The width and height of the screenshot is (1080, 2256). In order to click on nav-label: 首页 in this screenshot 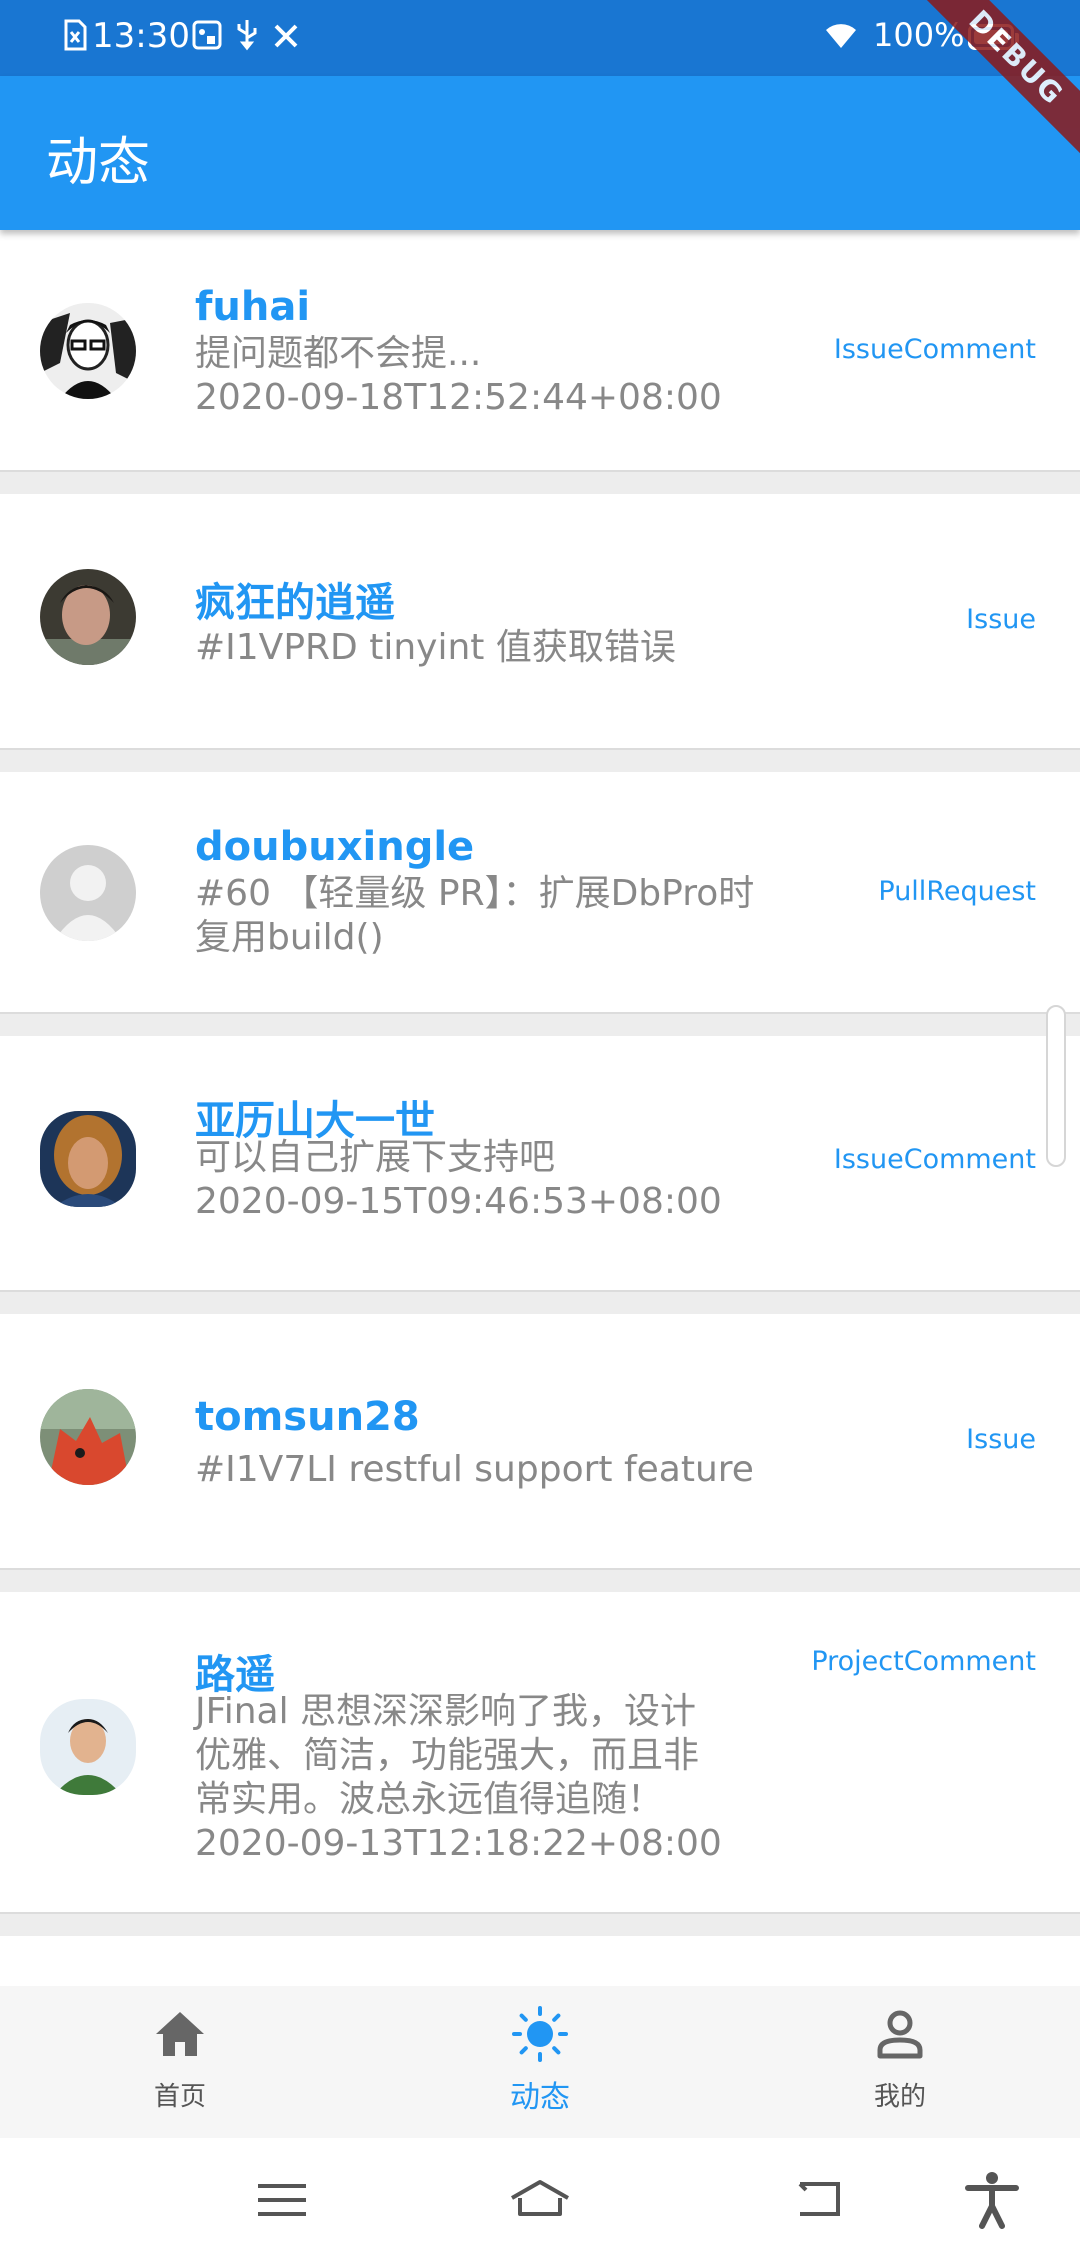, I will do `click(179, 2097)`.